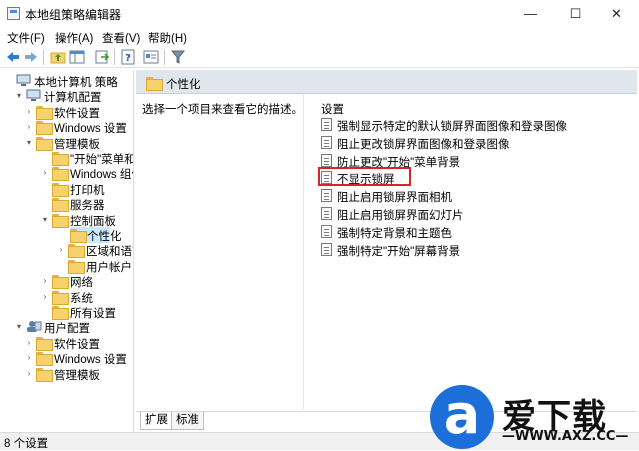 This screenshot has width=639, height=451. I want to click on tree-item: ▾ 计算机配置, so click(67, 96).